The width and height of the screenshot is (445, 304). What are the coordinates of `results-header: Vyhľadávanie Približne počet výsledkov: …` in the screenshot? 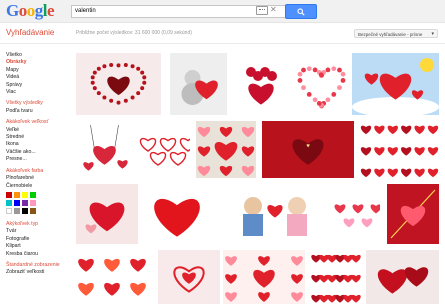 It's located at (222, 33).